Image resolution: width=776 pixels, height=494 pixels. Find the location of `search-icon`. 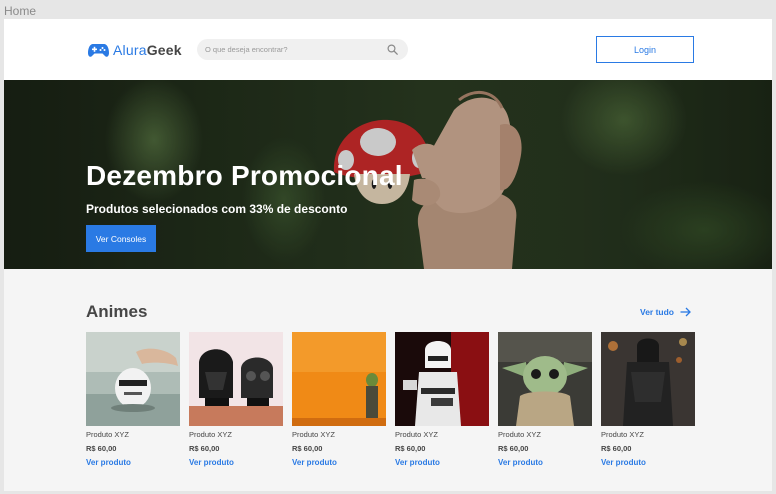

search-icon is located at coordinates (392, 49).